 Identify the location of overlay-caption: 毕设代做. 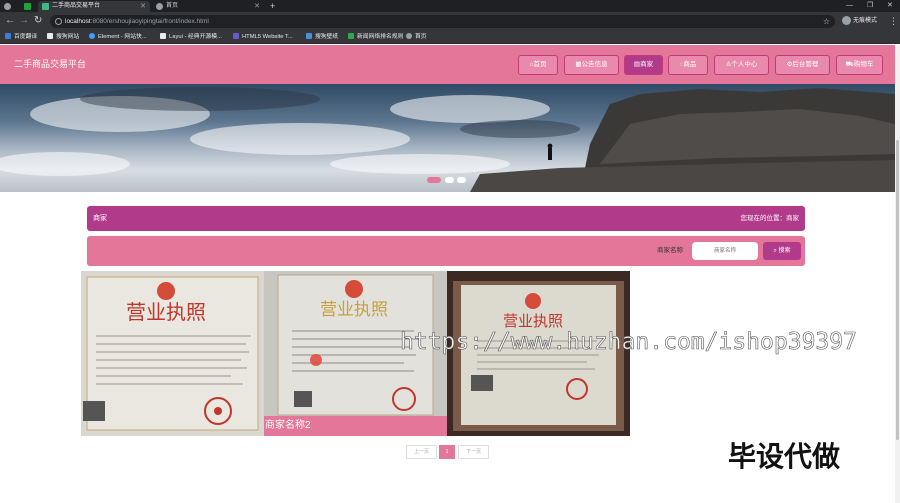
(784, 456).